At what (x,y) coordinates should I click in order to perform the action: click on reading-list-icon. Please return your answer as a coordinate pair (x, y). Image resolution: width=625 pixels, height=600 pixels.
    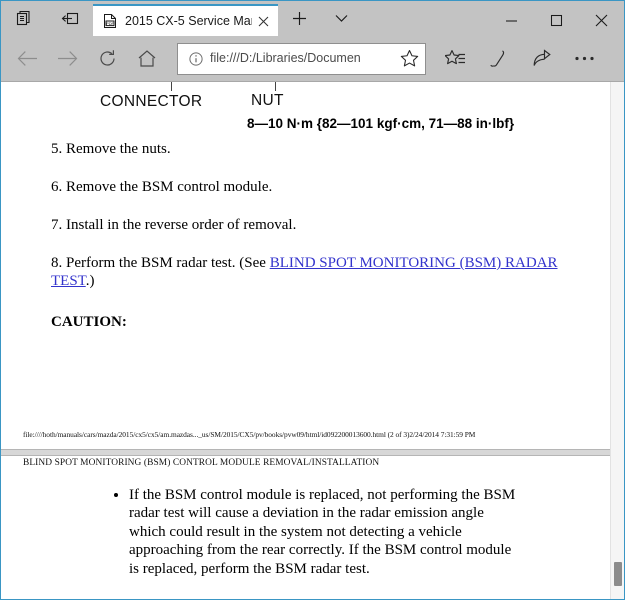
    Looking at the image, I should click on (455, 59).